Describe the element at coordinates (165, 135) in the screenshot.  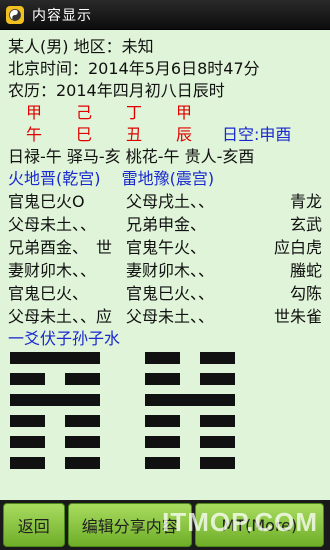
I see `earthly-branches-row: 午 巳 丑 辰 日空:申酉` at that location.